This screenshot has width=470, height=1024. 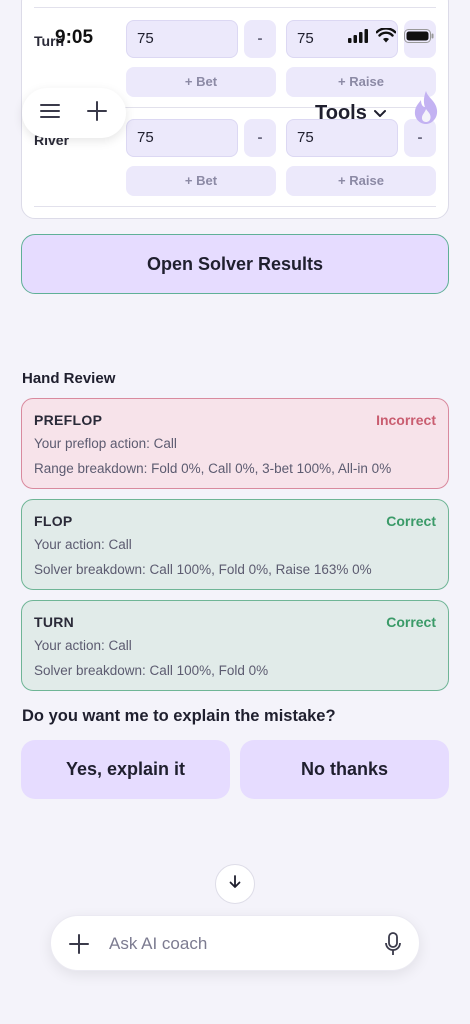 What do you see at coordinates (201, 181) in the screenshot?
I see `river-add-bet-button: + Bet` at bounding box center [201, 181].